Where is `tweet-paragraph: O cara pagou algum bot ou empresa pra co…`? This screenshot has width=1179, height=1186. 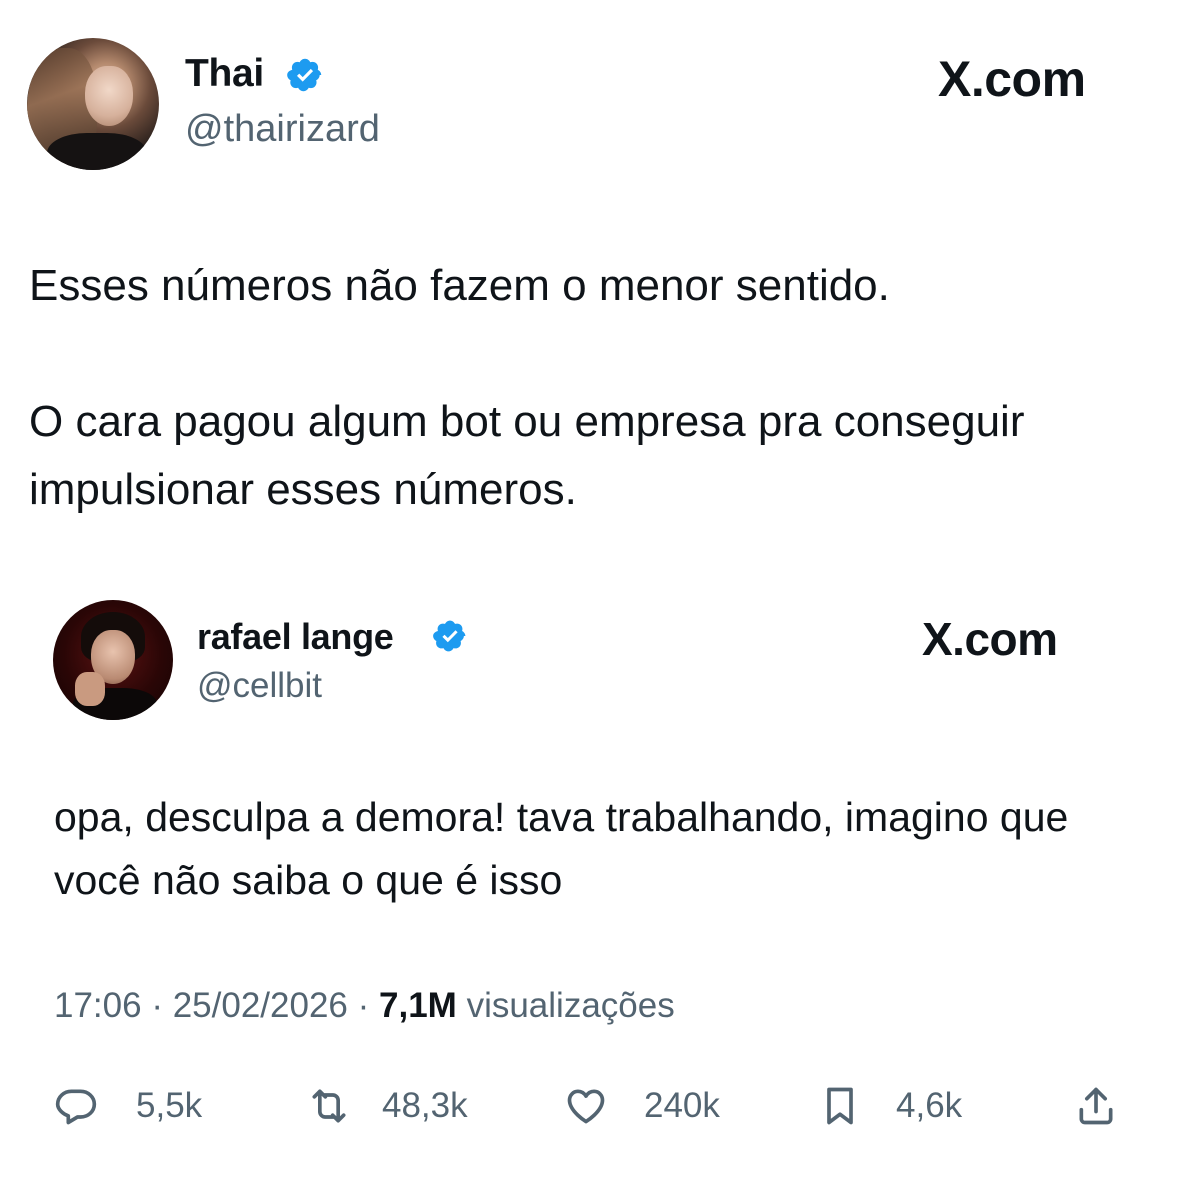 tweet-paragraph: O cara pagou algum bot ou empresa pra co… is located at coordinates (527, 455).